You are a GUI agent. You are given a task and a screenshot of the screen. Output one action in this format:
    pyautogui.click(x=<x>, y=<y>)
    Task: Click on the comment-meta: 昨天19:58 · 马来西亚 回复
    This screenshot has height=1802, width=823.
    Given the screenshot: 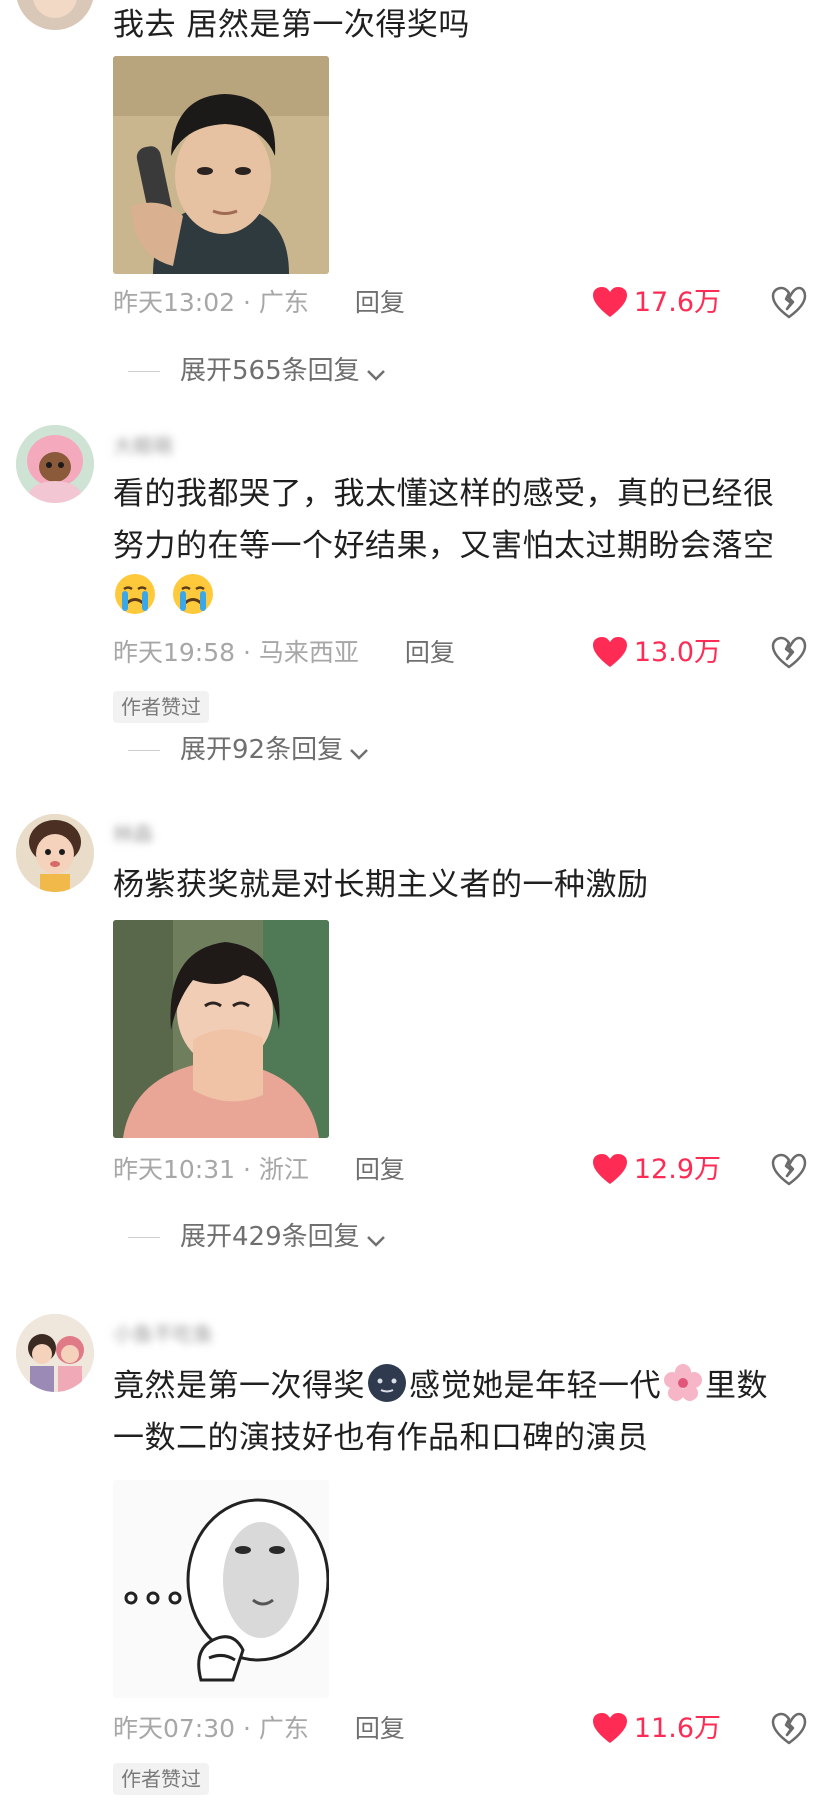 What is the action you would take?
    pyautogui.click(x=284, y=653)
    